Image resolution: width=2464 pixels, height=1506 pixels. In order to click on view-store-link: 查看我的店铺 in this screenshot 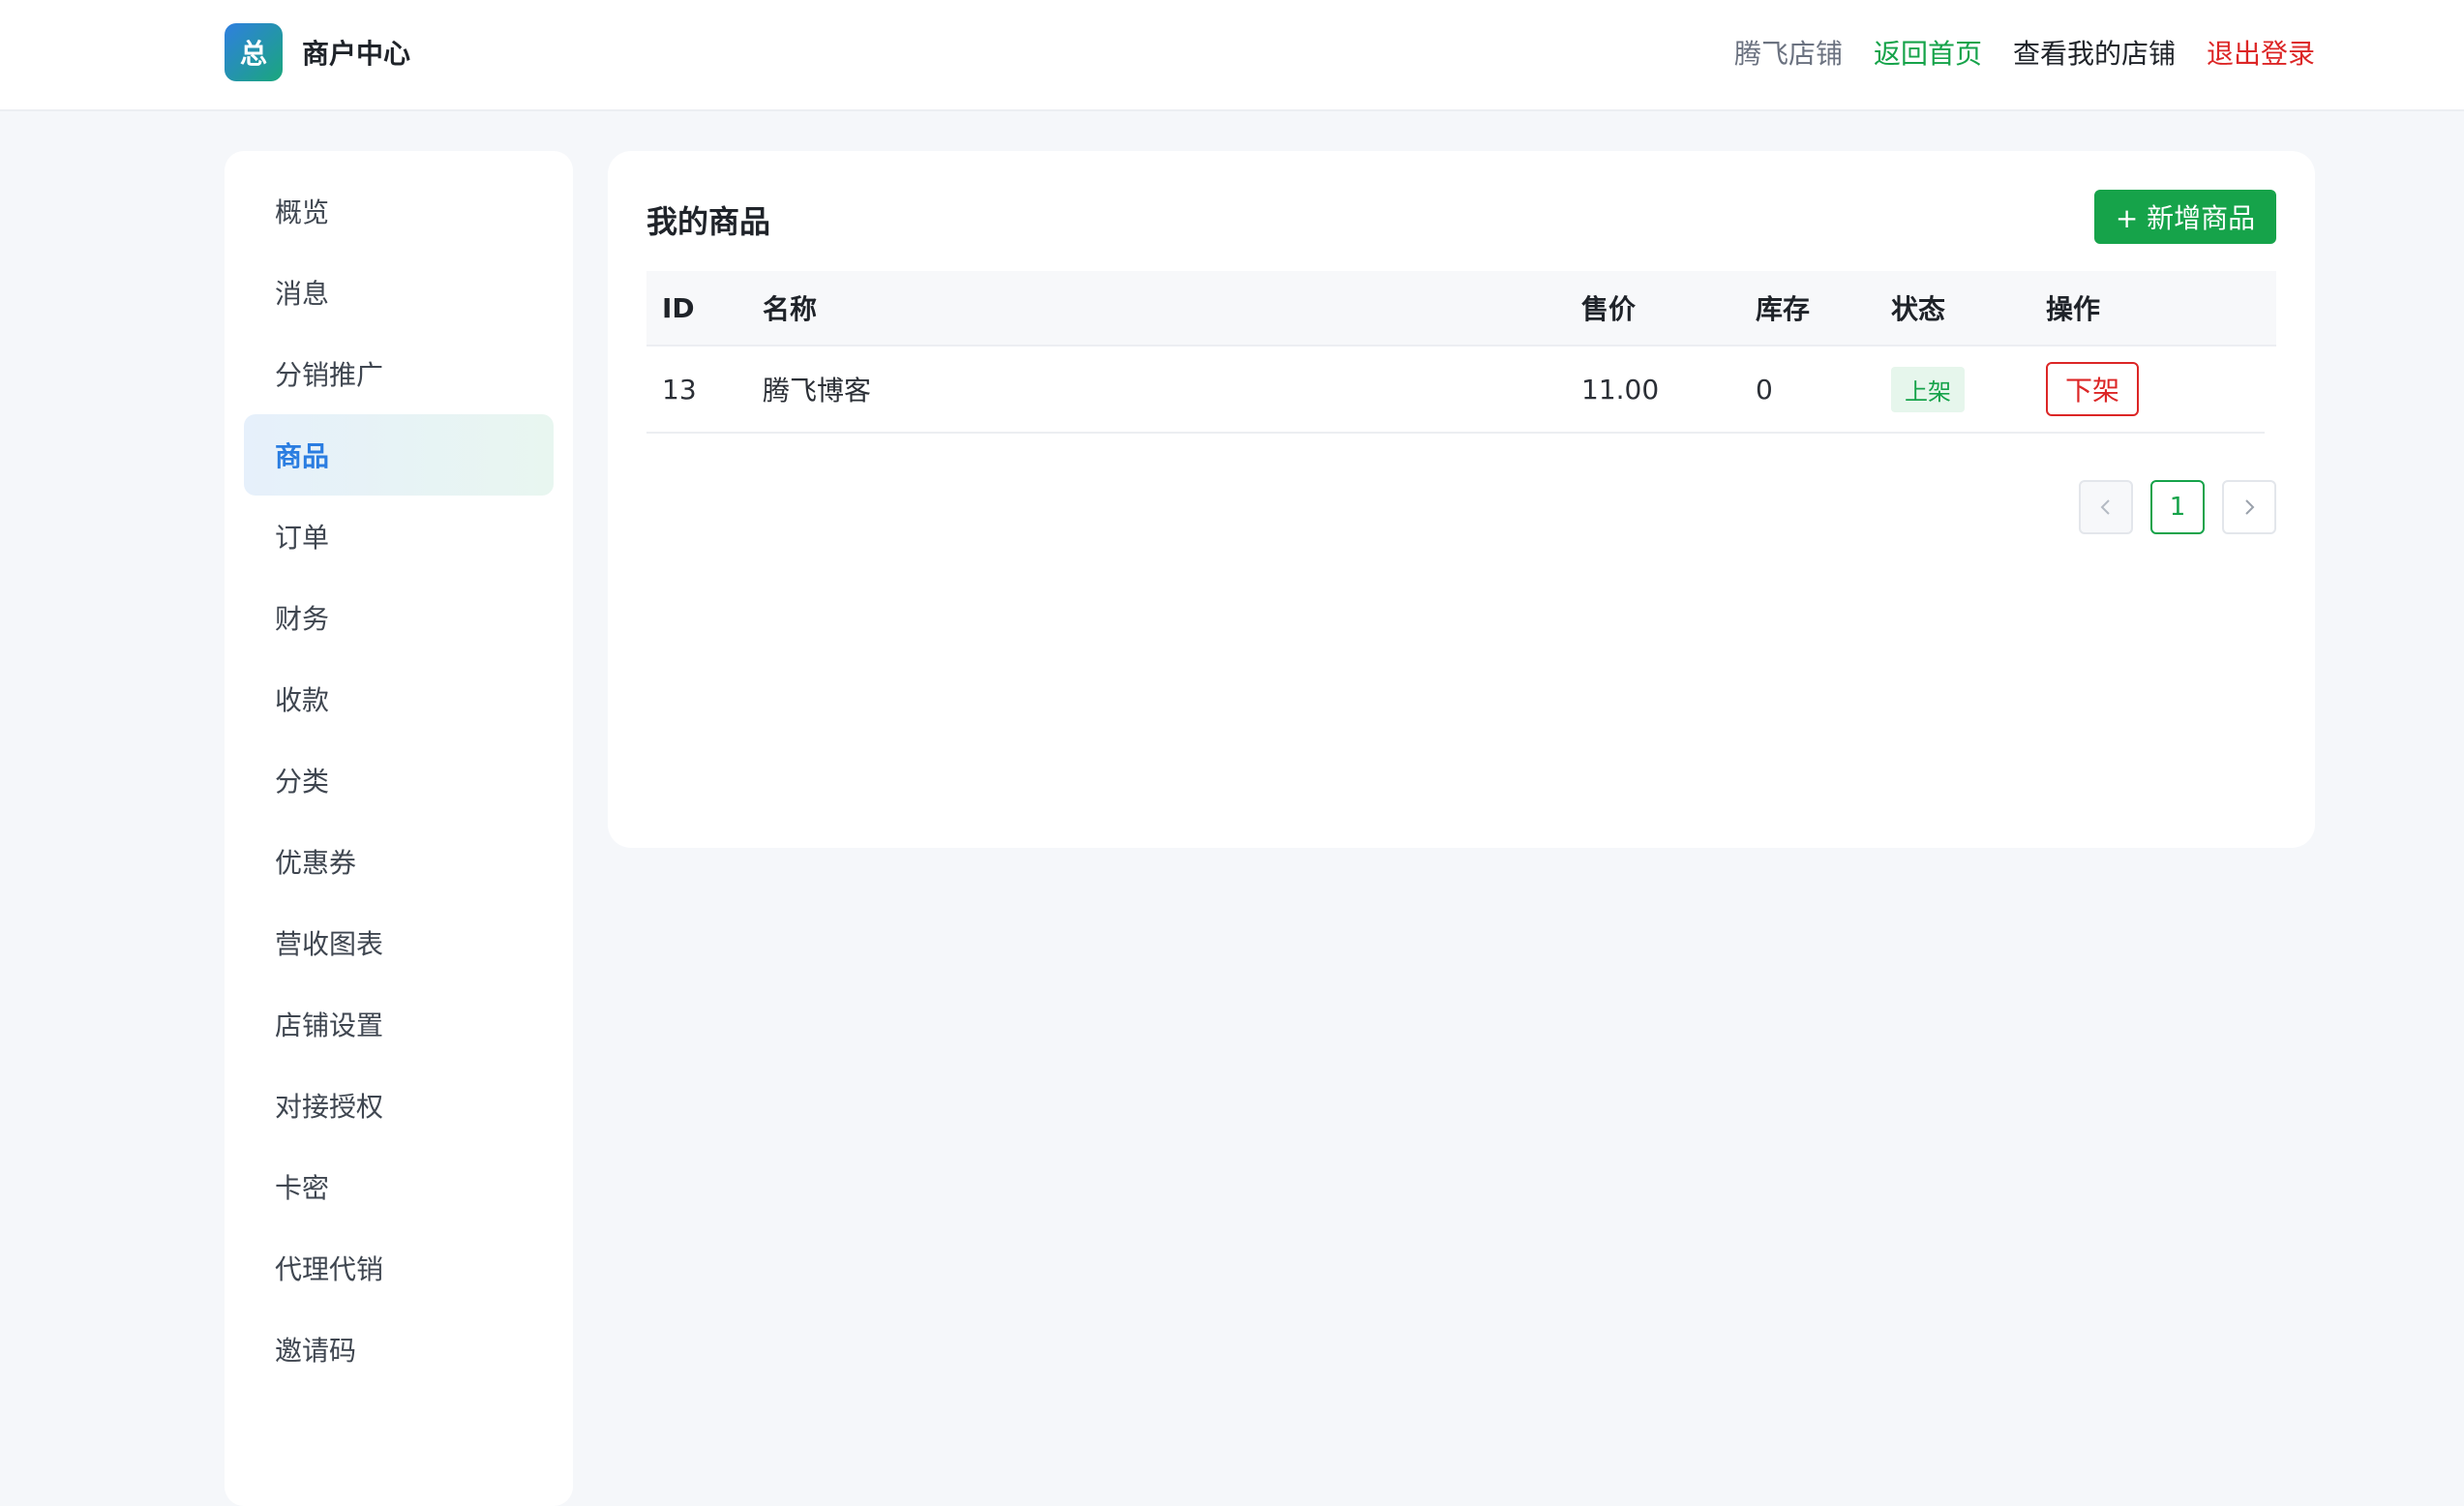, I will do `click(2094, 52)`.